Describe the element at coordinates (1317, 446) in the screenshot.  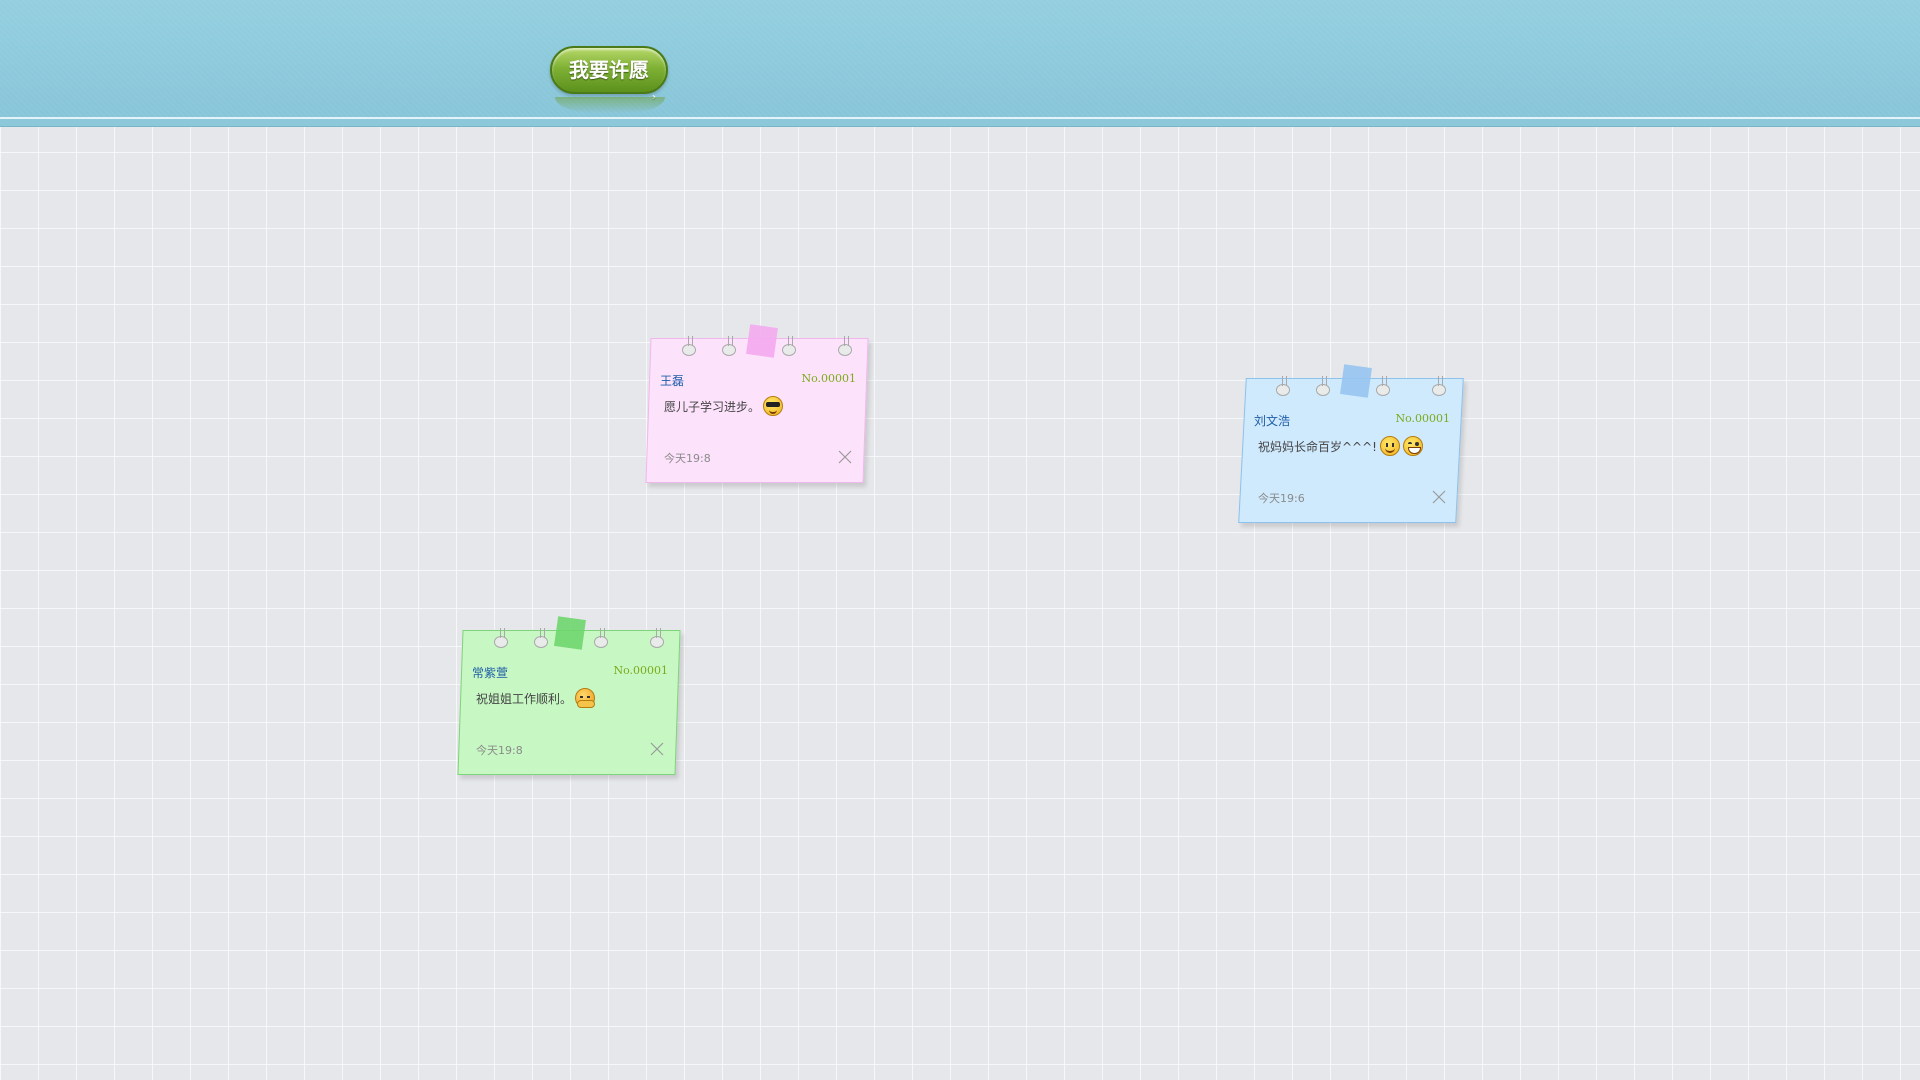
I see `note-message-text: 祝妈妈长命百岁^^^!` at that location.